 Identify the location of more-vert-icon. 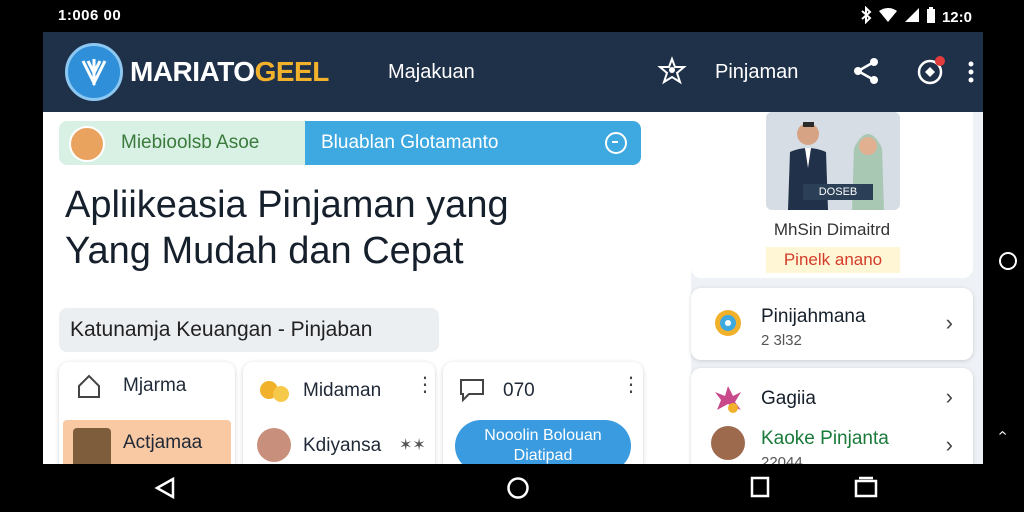
(971, 71).